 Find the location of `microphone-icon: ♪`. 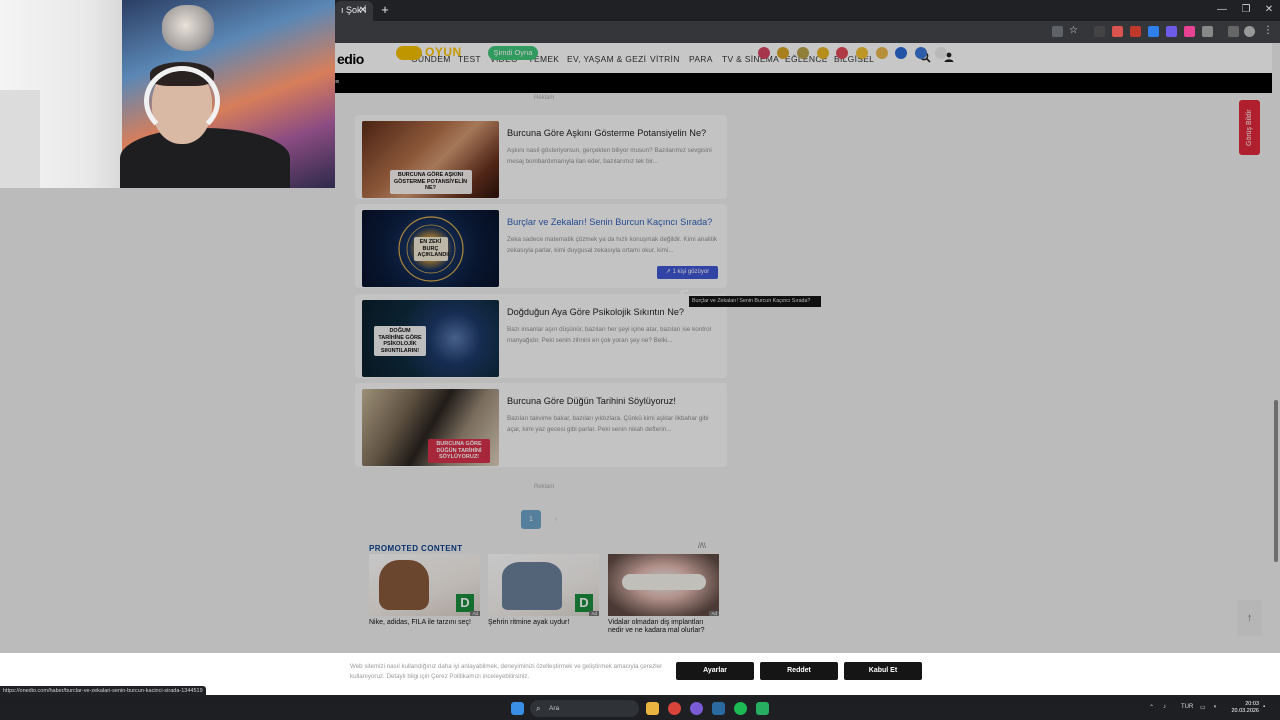

microphone-icon: ♪ is located at coordinates (1164, 707).